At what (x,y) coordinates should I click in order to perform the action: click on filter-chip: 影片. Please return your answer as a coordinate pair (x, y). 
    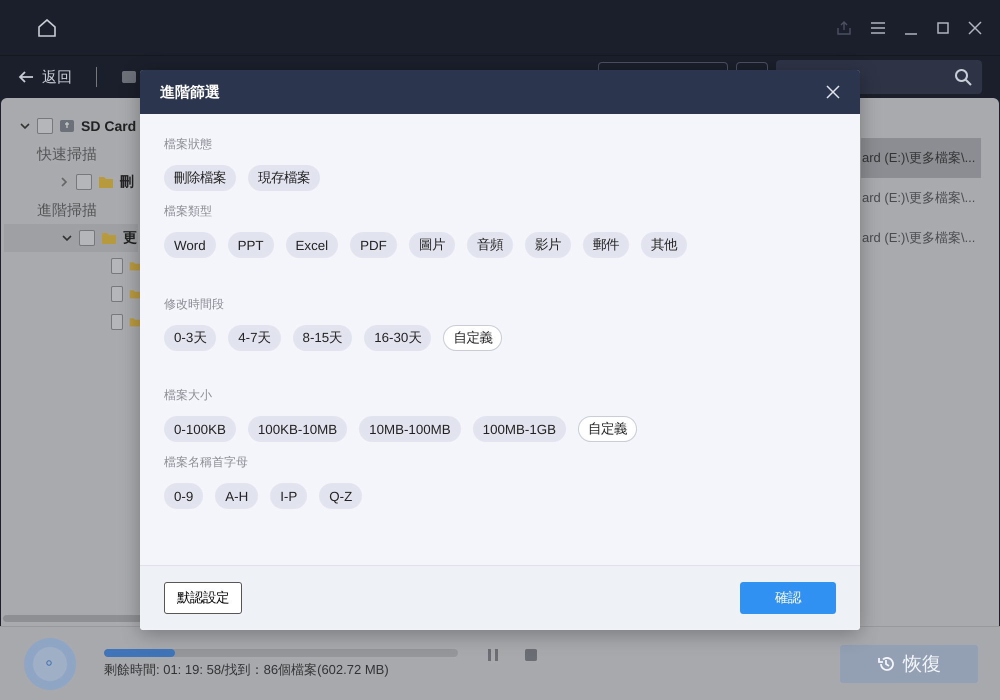
    Looking at the image, I should click on (547, 245).